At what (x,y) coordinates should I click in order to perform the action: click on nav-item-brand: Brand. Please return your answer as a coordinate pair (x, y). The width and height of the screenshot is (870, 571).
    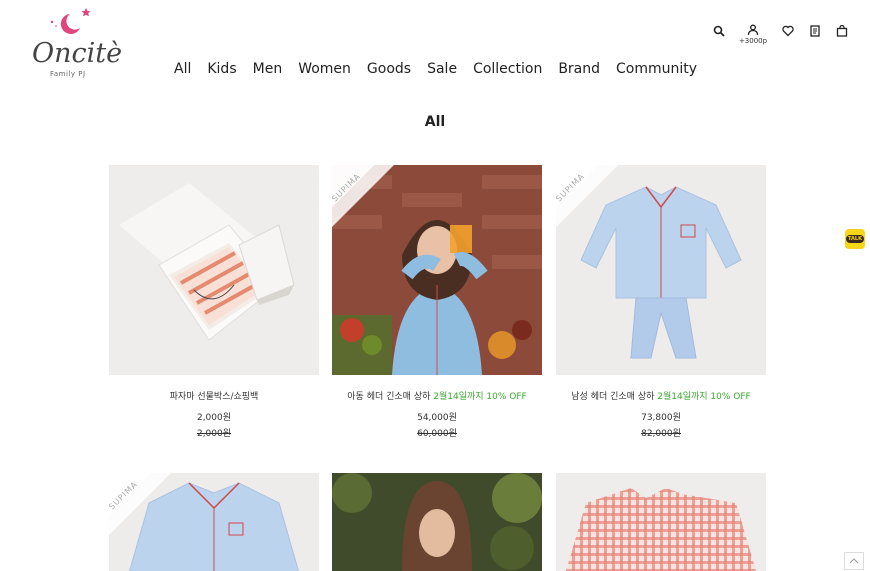
    Looking at the image, I should click on (579, 69).